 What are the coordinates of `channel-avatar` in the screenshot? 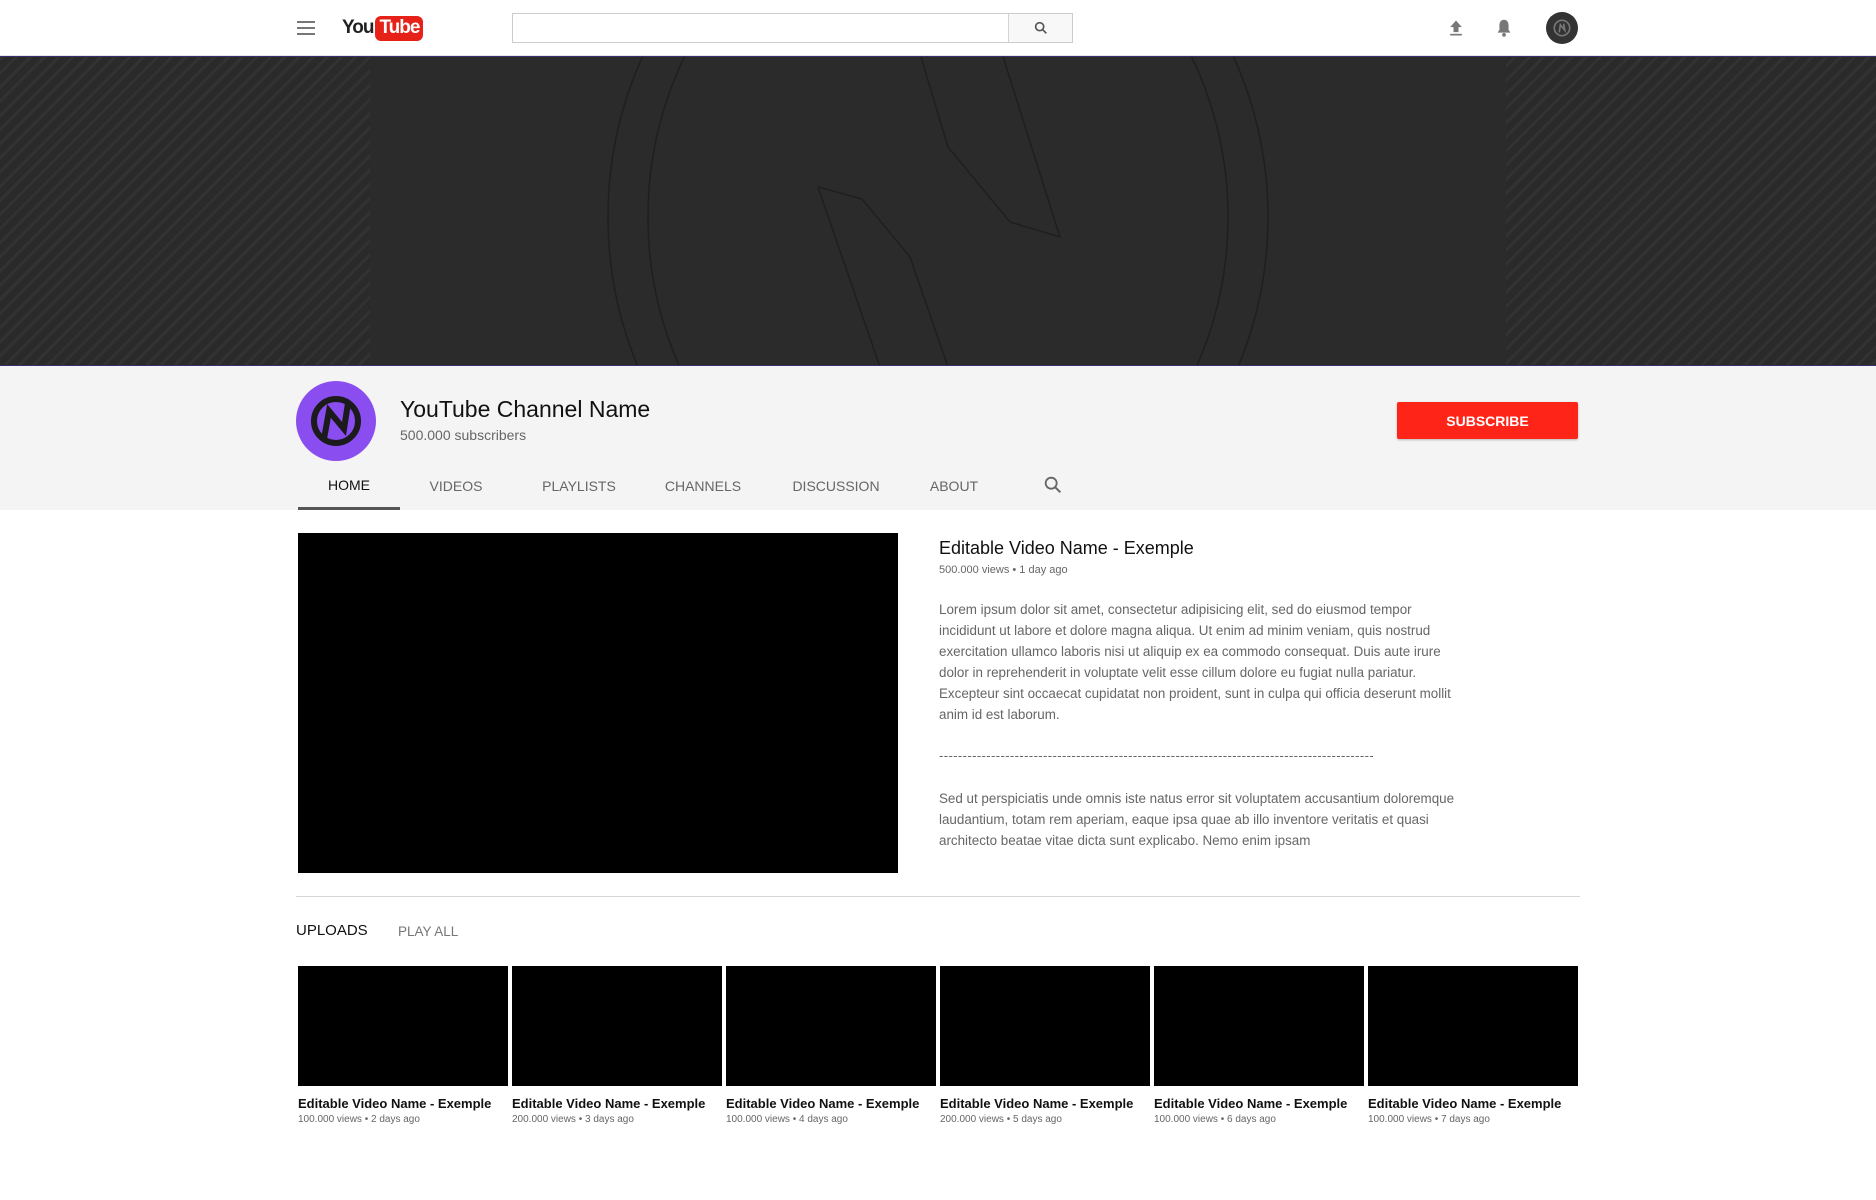 It's located at (336, 421).